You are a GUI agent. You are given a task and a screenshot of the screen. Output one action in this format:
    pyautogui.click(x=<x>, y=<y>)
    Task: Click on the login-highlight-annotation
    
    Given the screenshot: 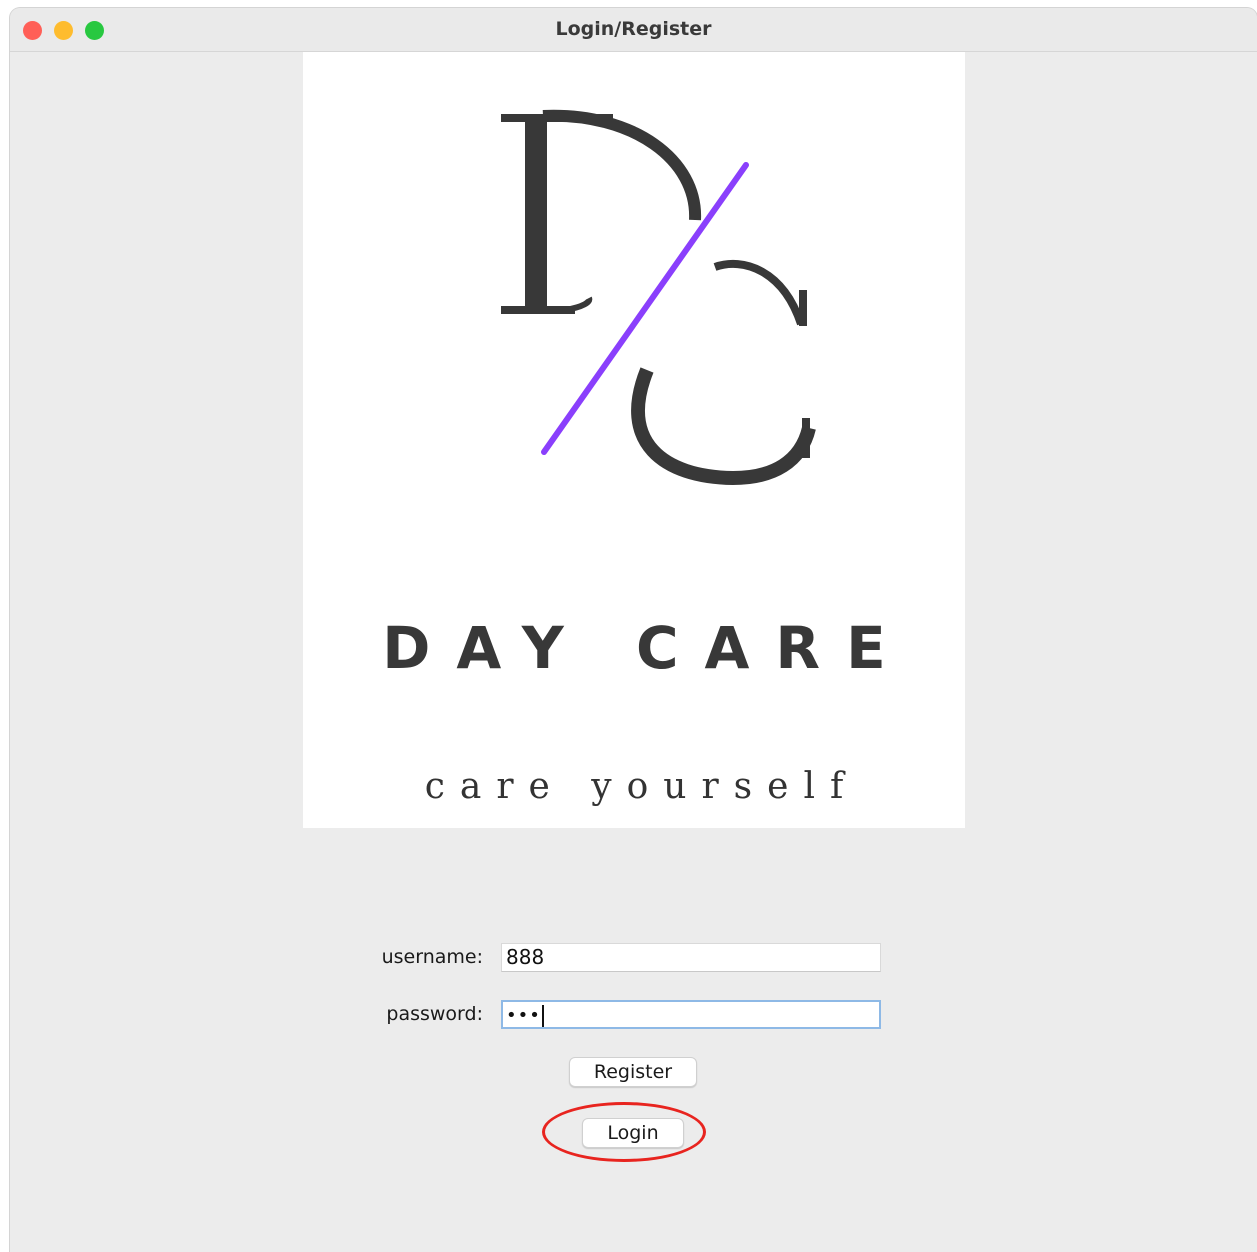 What is the action you would take?
    pyautogui.click(x=624, y=1132)
    